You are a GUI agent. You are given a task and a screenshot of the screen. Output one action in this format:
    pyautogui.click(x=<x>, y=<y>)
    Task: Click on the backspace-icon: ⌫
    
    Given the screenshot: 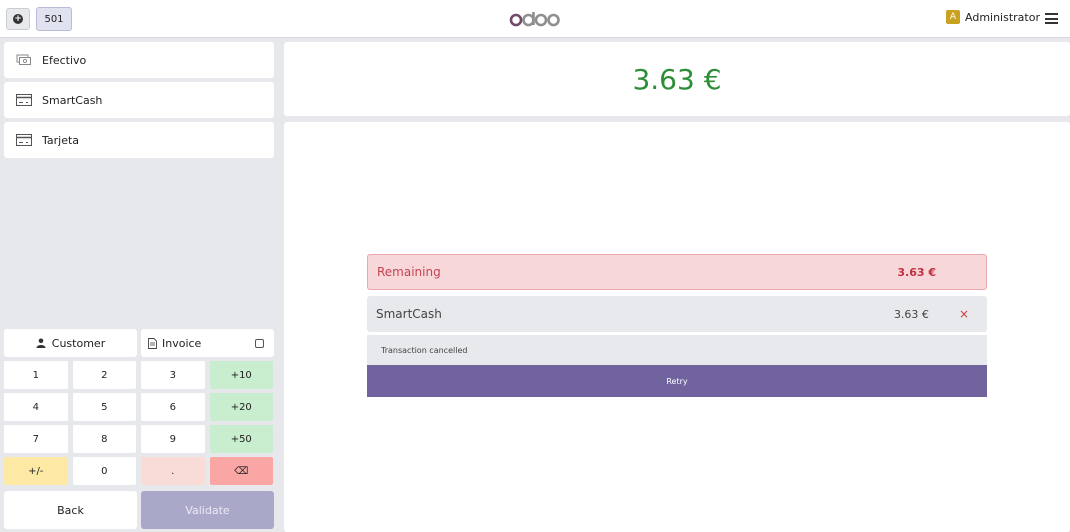 What is the action you would take?
    pyautogui.click(x=241, y=471)
    